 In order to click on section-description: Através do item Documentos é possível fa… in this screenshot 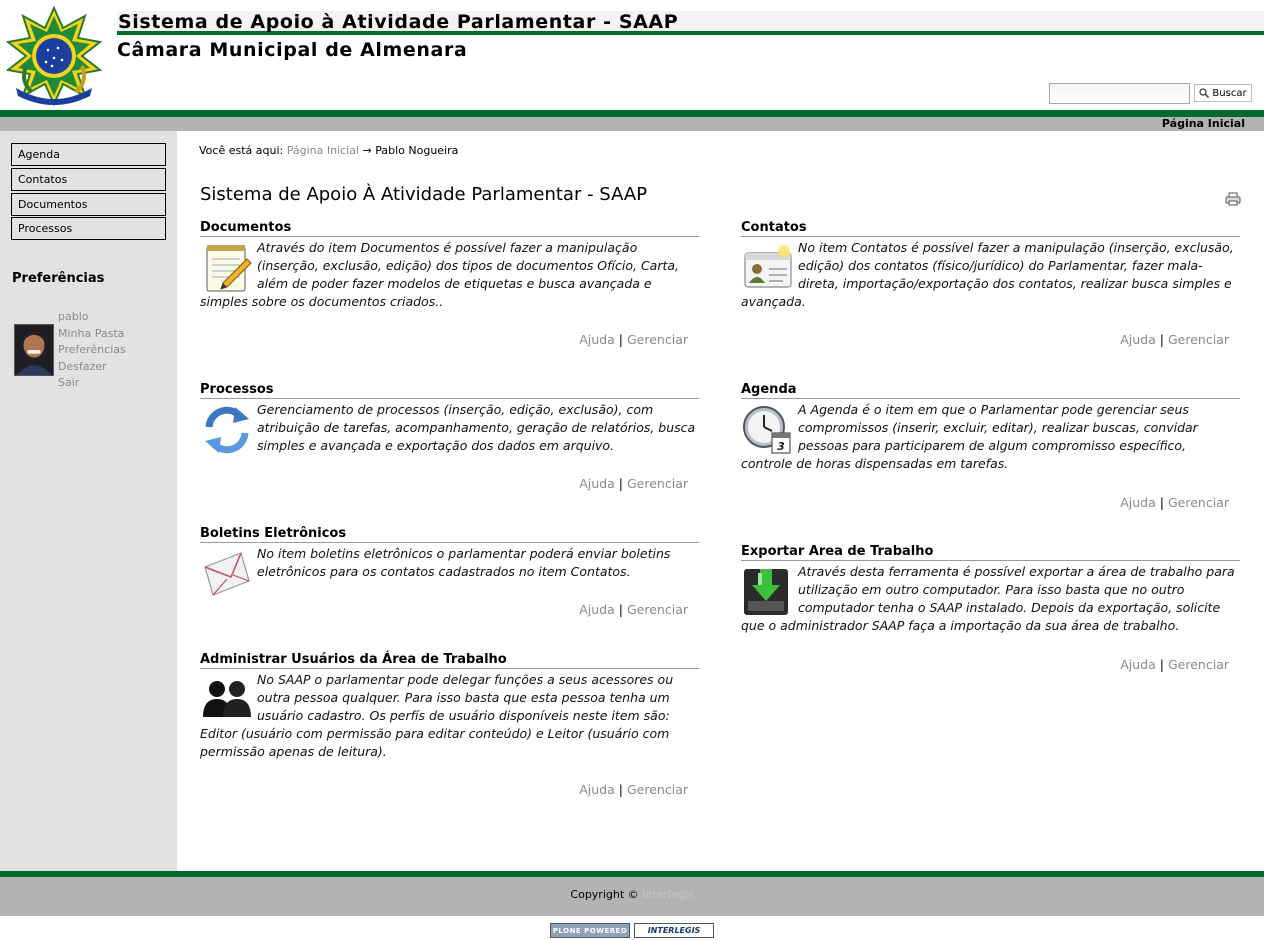, I will do `click(440, 274)`.